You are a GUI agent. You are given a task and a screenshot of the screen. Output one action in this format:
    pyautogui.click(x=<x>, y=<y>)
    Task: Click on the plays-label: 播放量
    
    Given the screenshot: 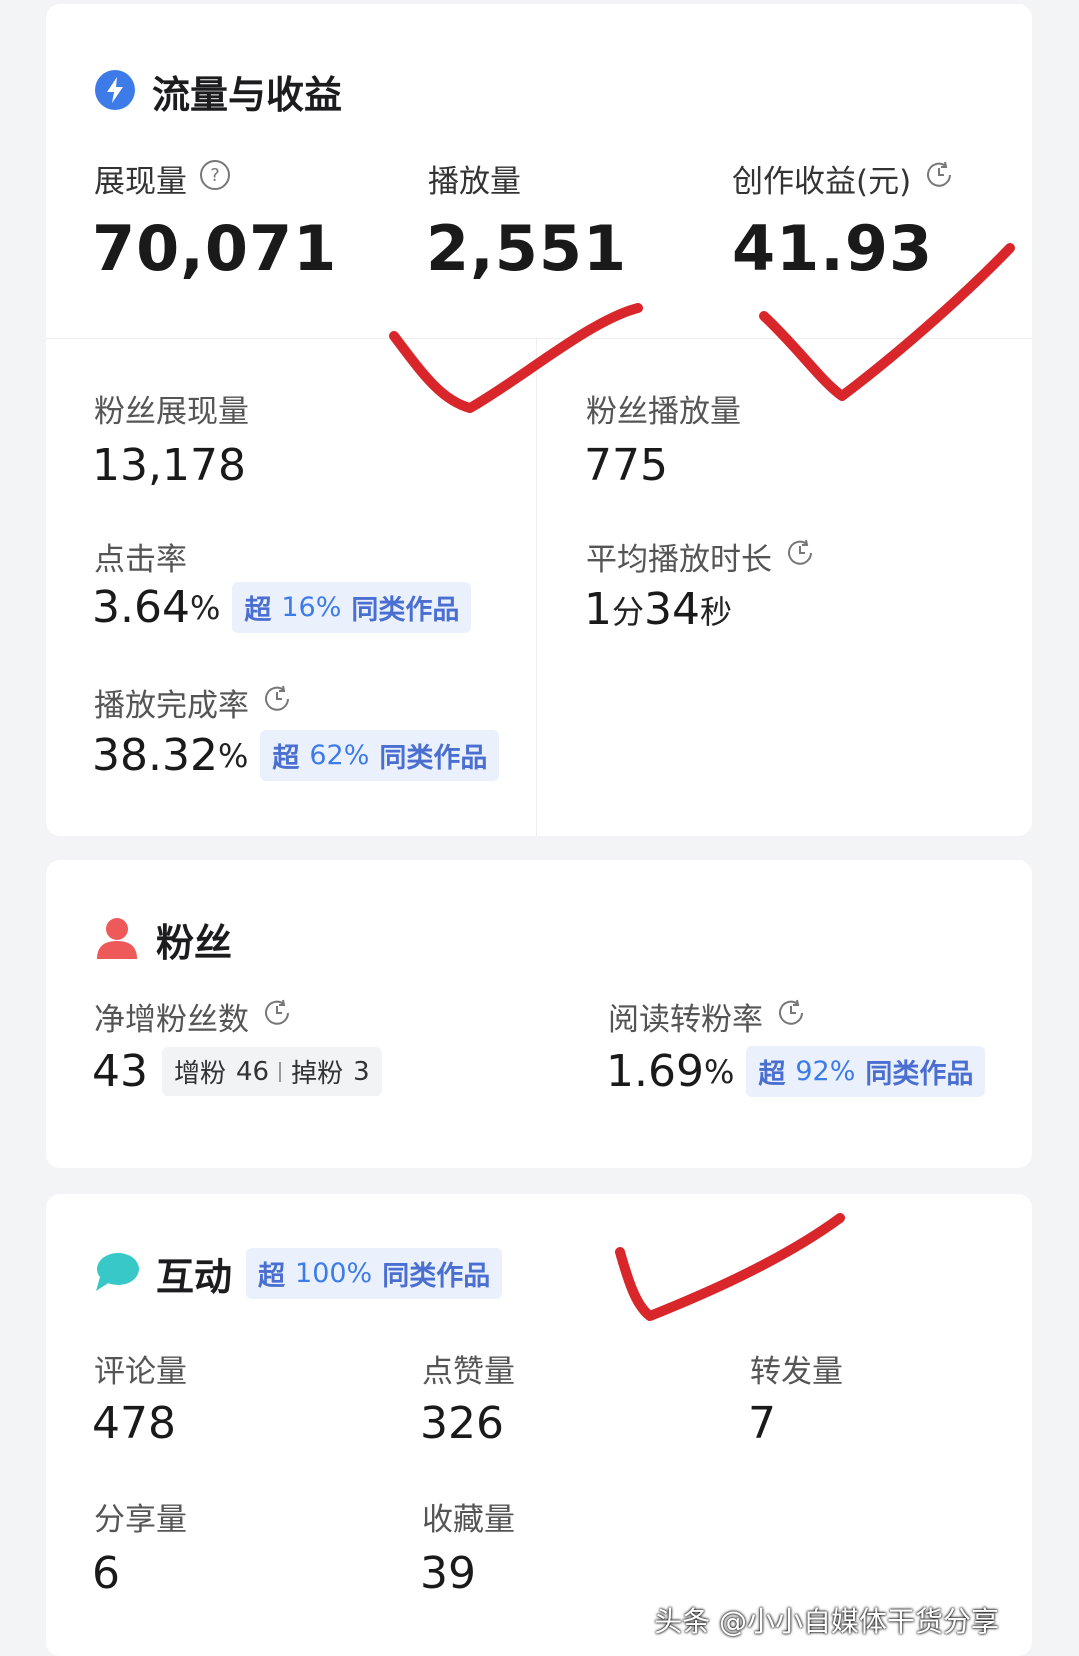 What is the action you would take?
    pyautogui.click(x=474, y=182)
    